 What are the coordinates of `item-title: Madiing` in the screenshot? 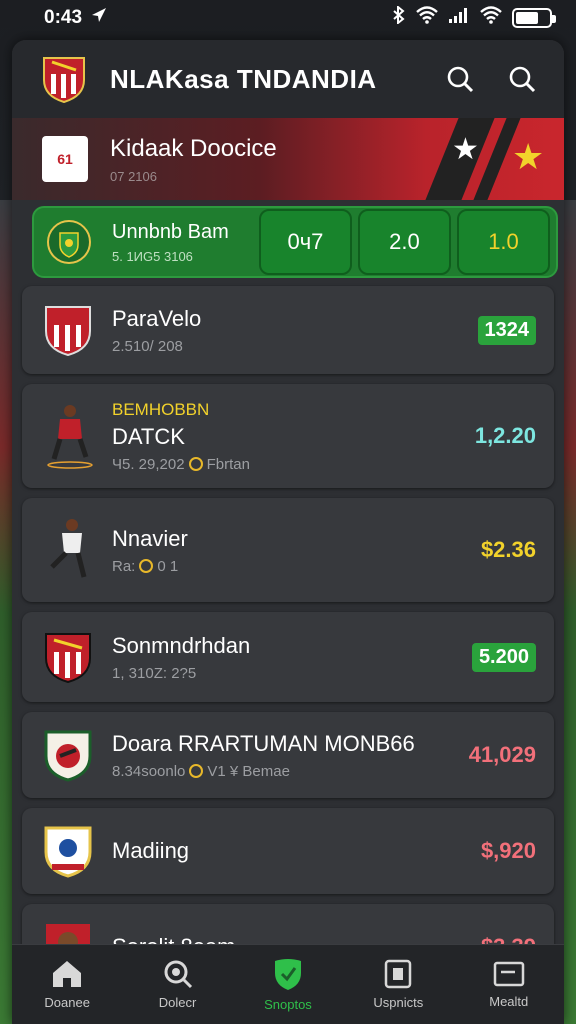 It's located at (151, 850).